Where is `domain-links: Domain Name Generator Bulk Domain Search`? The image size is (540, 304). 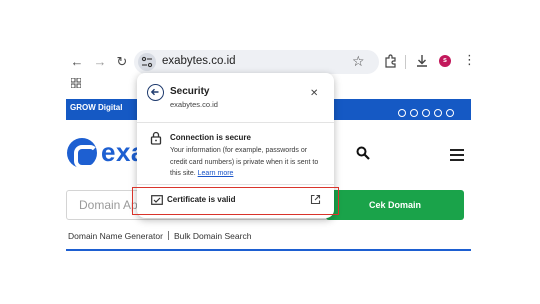
domain-links: Domain Name Generator Bulk Domain Search is located at coordinates (159, 236).